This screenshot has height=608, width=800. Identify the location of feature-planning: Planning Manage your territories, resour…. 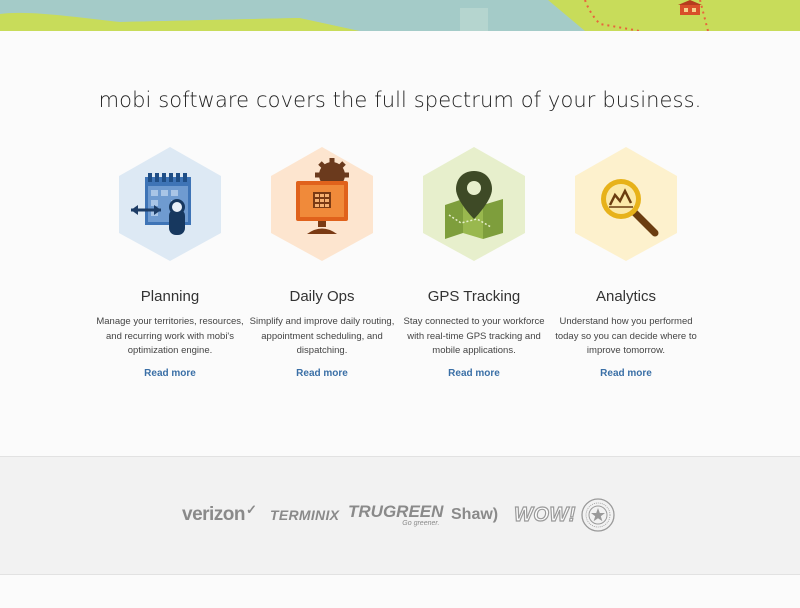
(170, 263).